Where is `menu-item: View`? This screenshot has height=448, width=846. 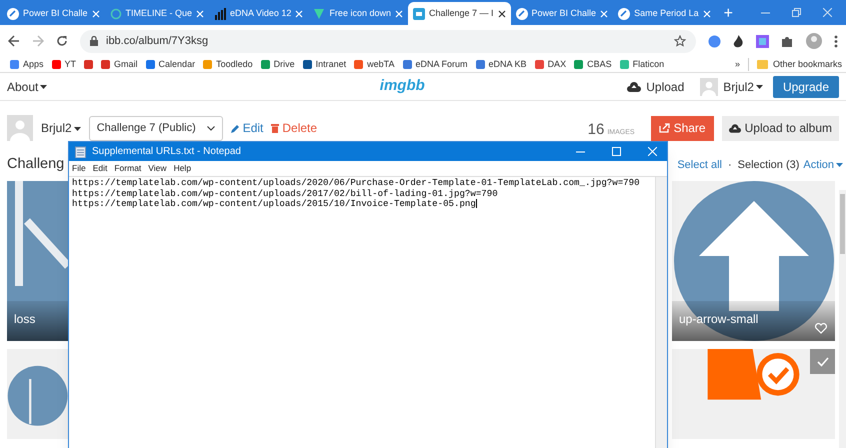 menu-item: View is located at coordinates (157, 168).